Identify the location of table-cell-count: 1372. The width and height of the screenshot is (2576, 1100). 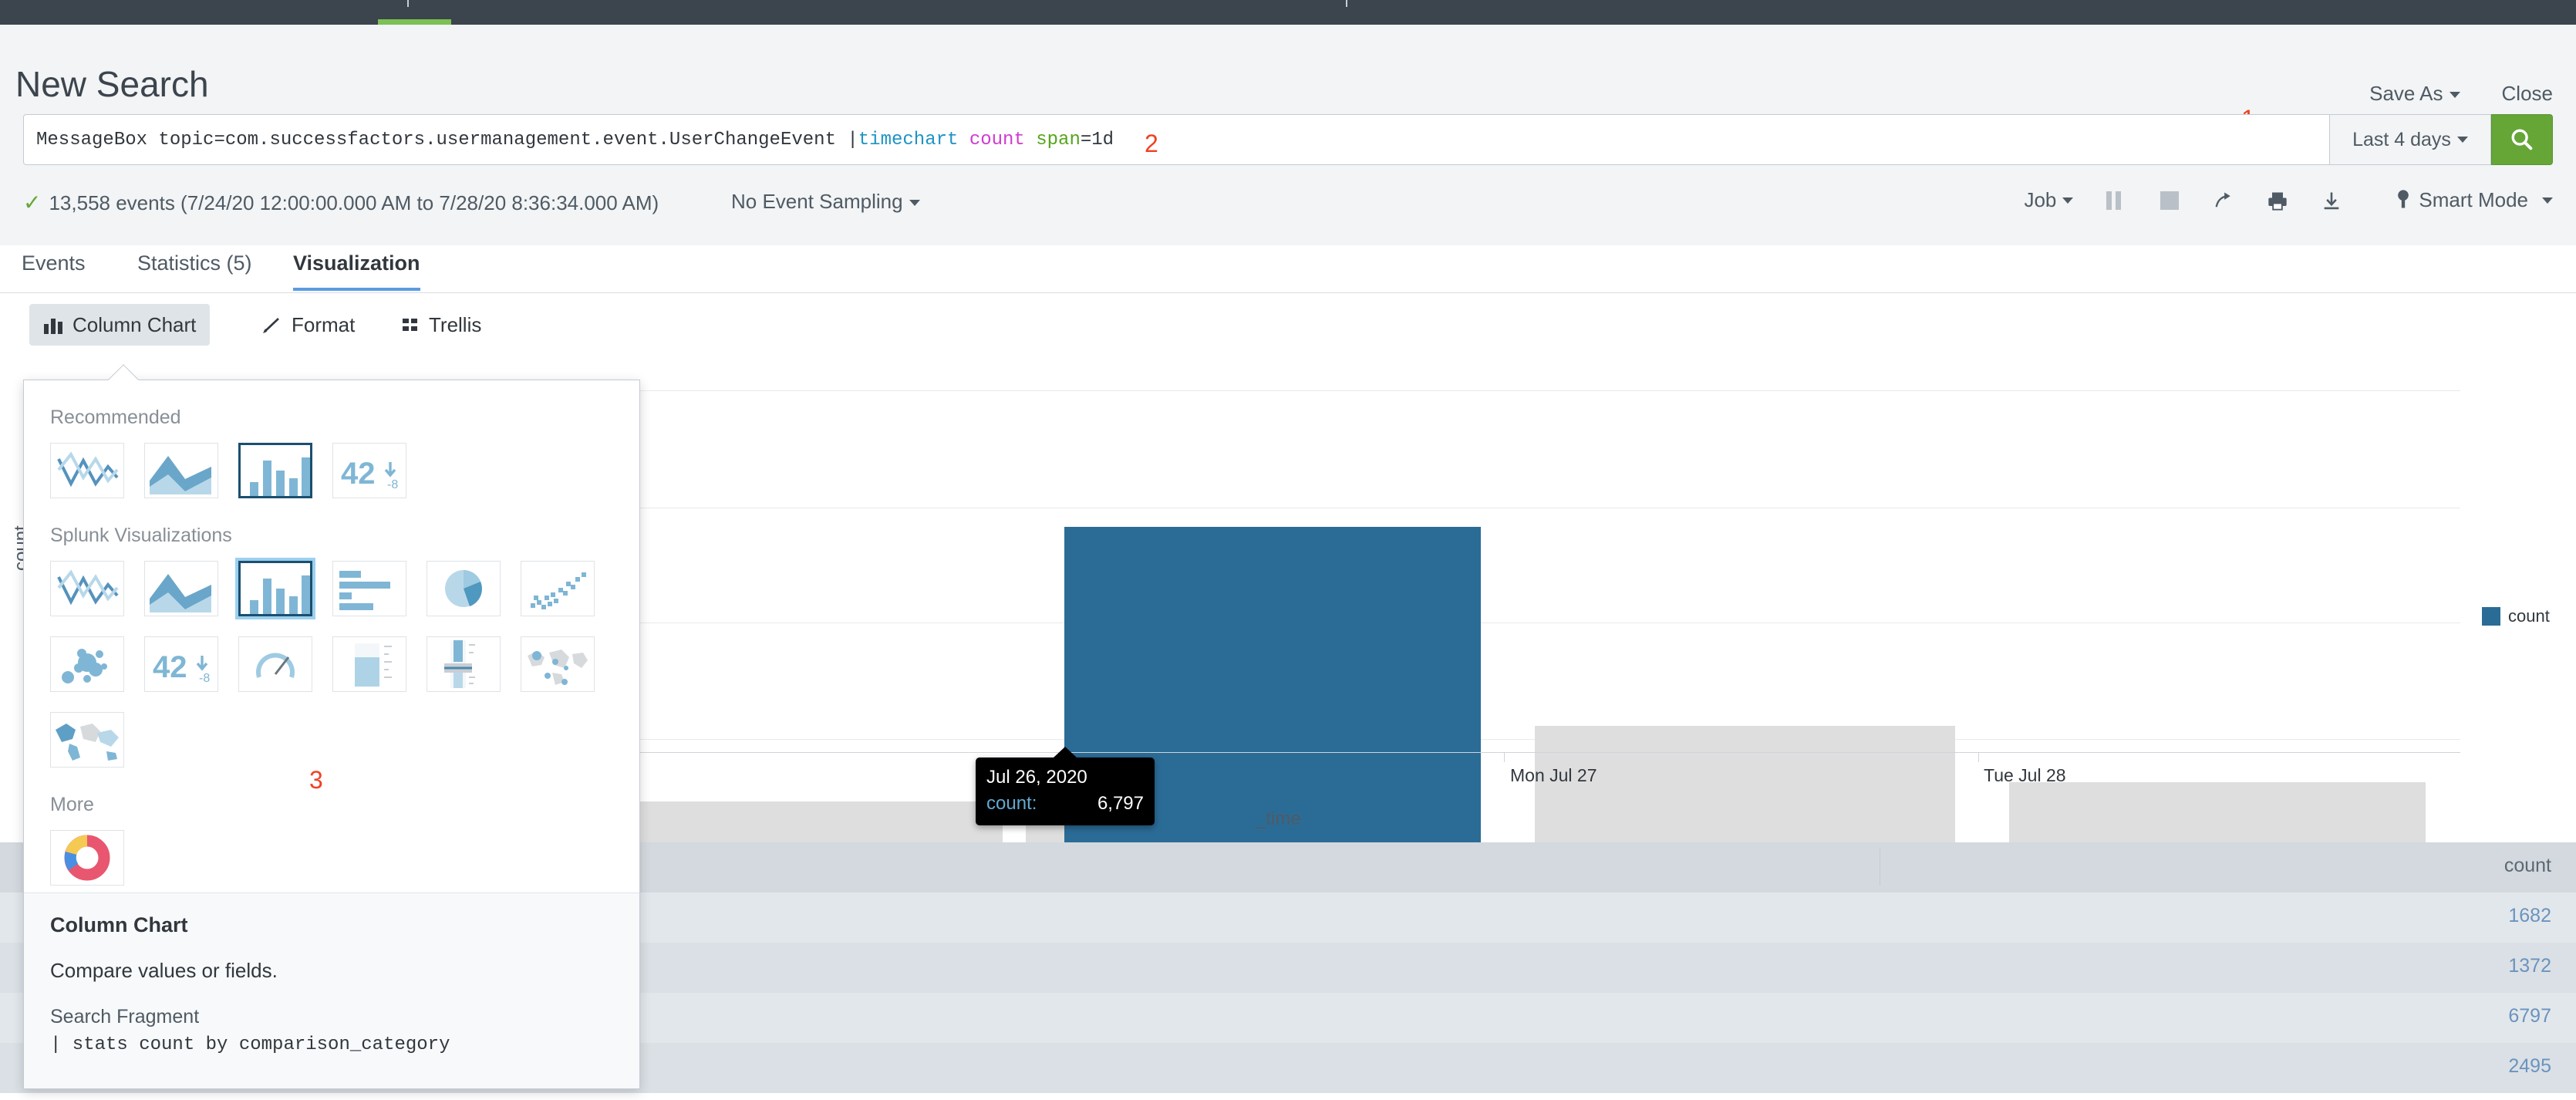
(2529, 966).